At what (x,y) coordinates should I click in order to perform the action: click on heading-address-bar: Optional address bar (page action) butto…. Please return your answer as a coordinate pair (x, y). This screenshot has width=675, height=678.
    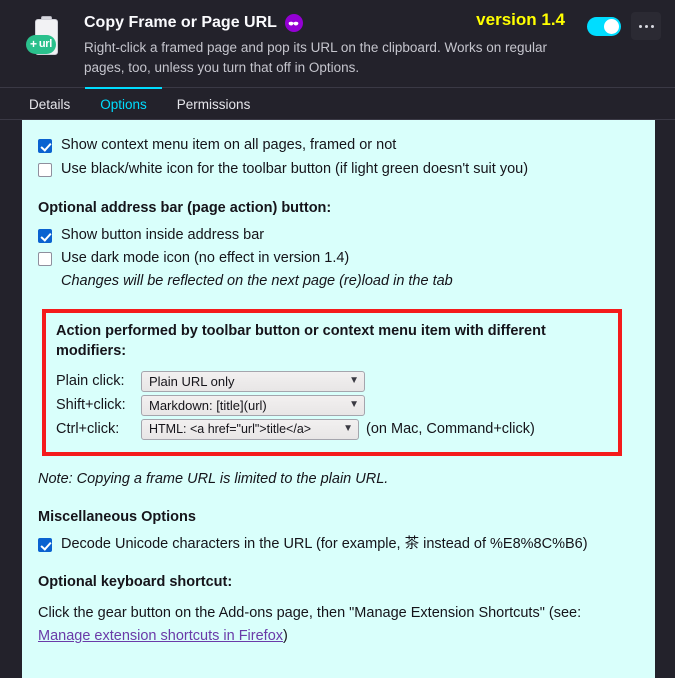
    Looking at the image, I should click on (185, 207).